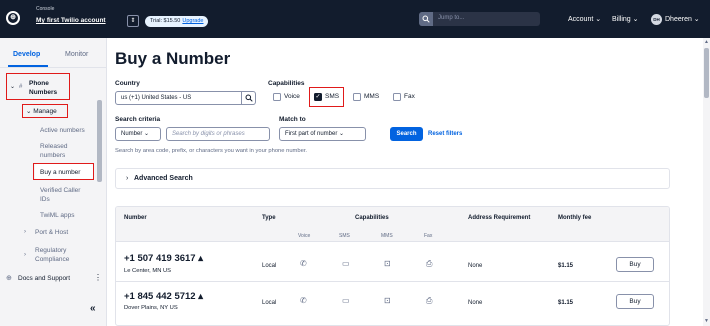  I want to click on sms-checkbox: ✓, so click(318, 97).